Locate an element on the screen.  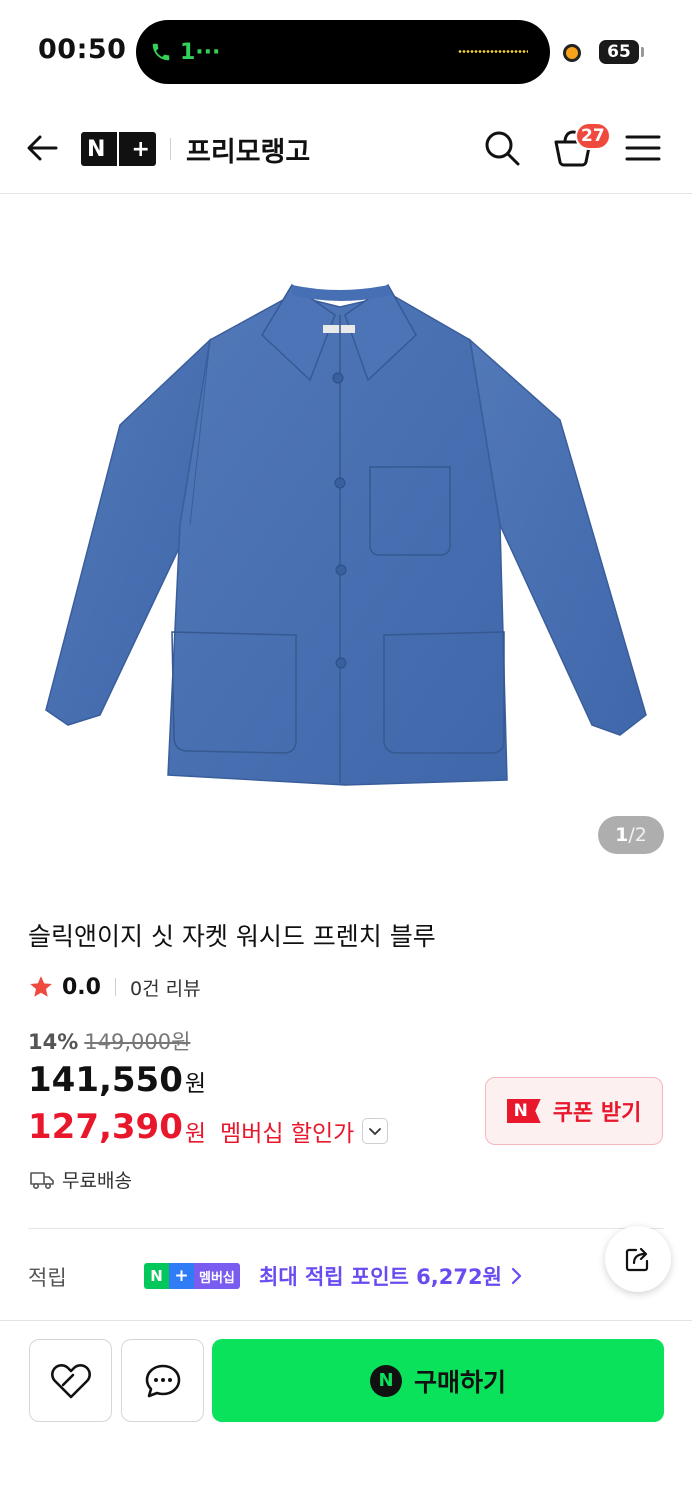
image-counter-current: 1 is located at coordinates (622, 835).